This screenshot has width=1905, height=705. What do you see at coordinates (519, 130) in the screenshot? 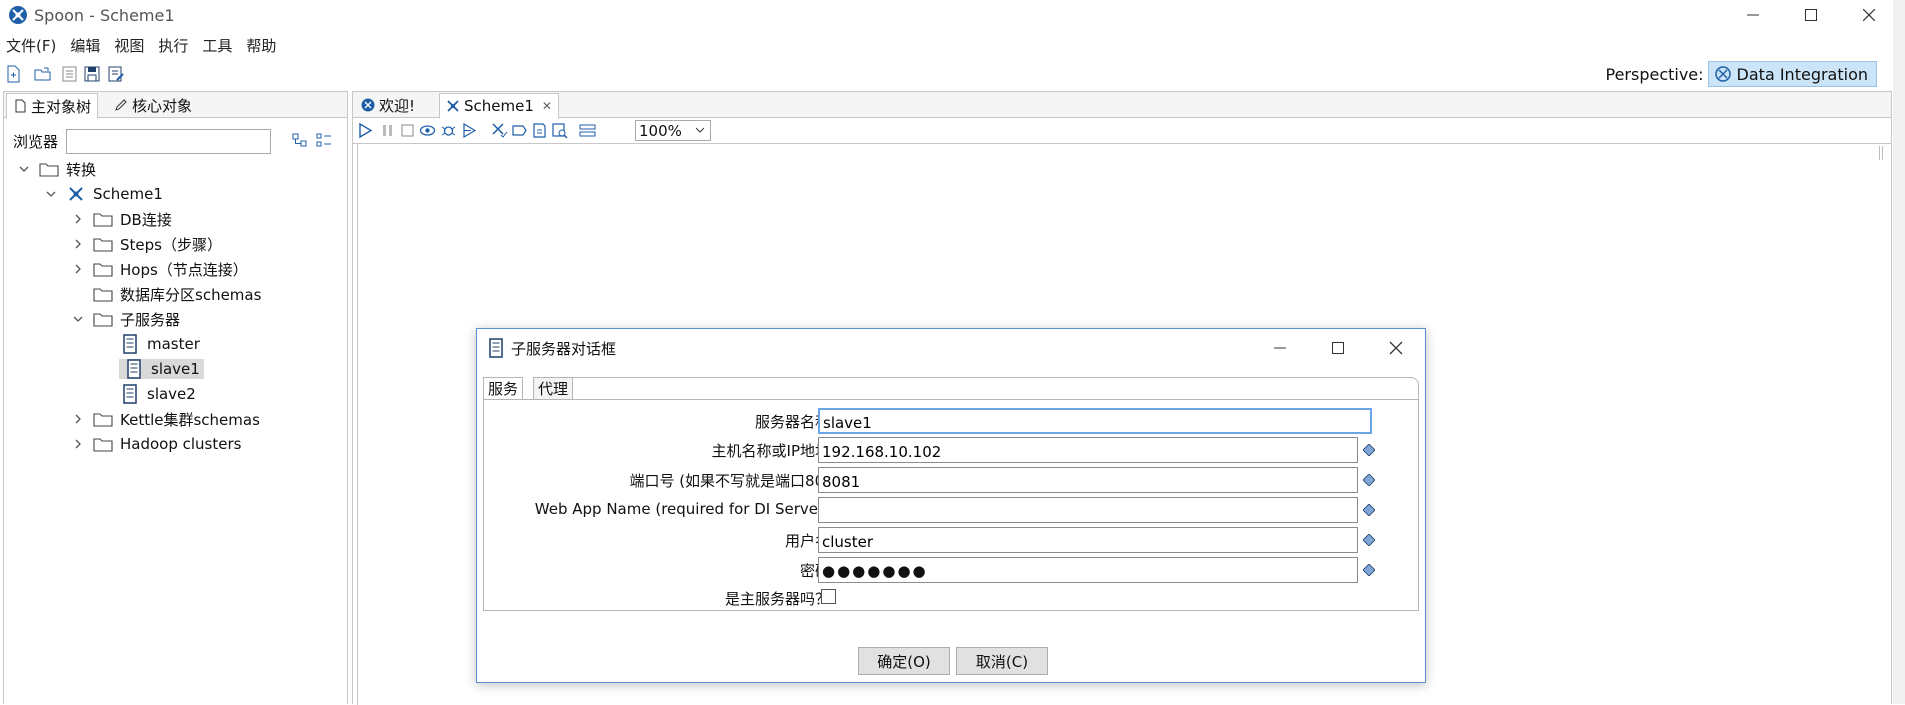
I see `impact-icon` at bounding box center [519, 130].